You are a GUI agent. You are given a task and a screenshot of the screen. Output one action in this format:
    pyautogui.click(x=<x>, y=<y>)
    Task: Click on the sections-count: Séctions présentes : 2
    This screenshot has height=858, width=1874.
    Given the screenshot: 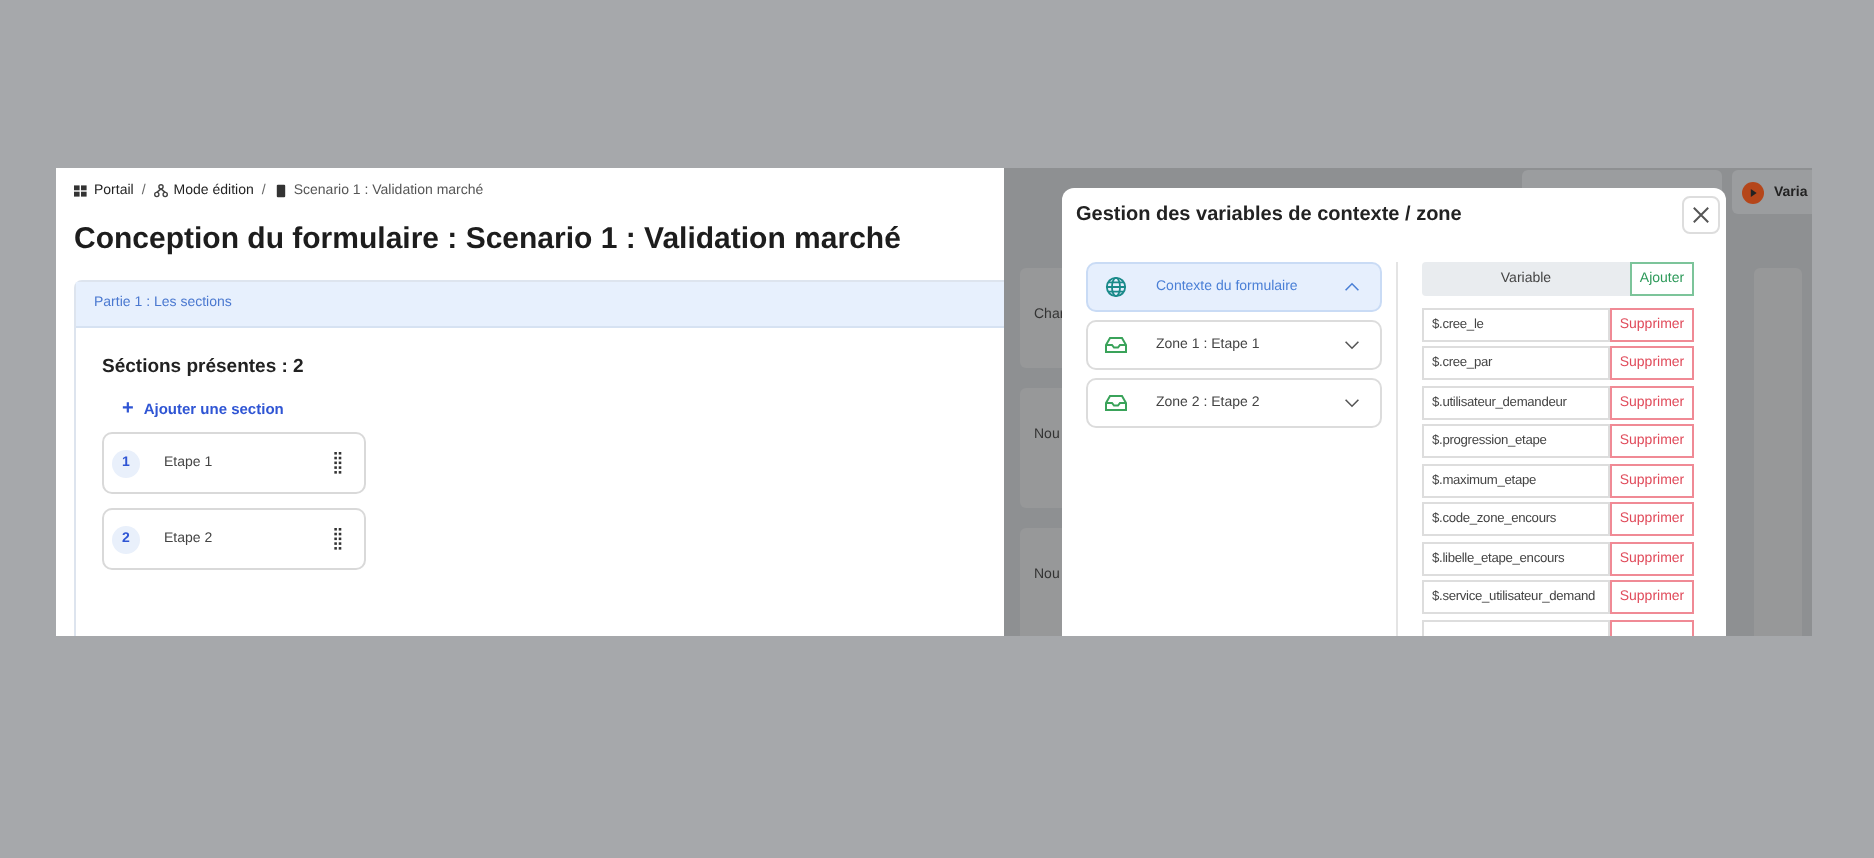 What is the action you would take?
    pyautogui.click(x=204, y=367)
    